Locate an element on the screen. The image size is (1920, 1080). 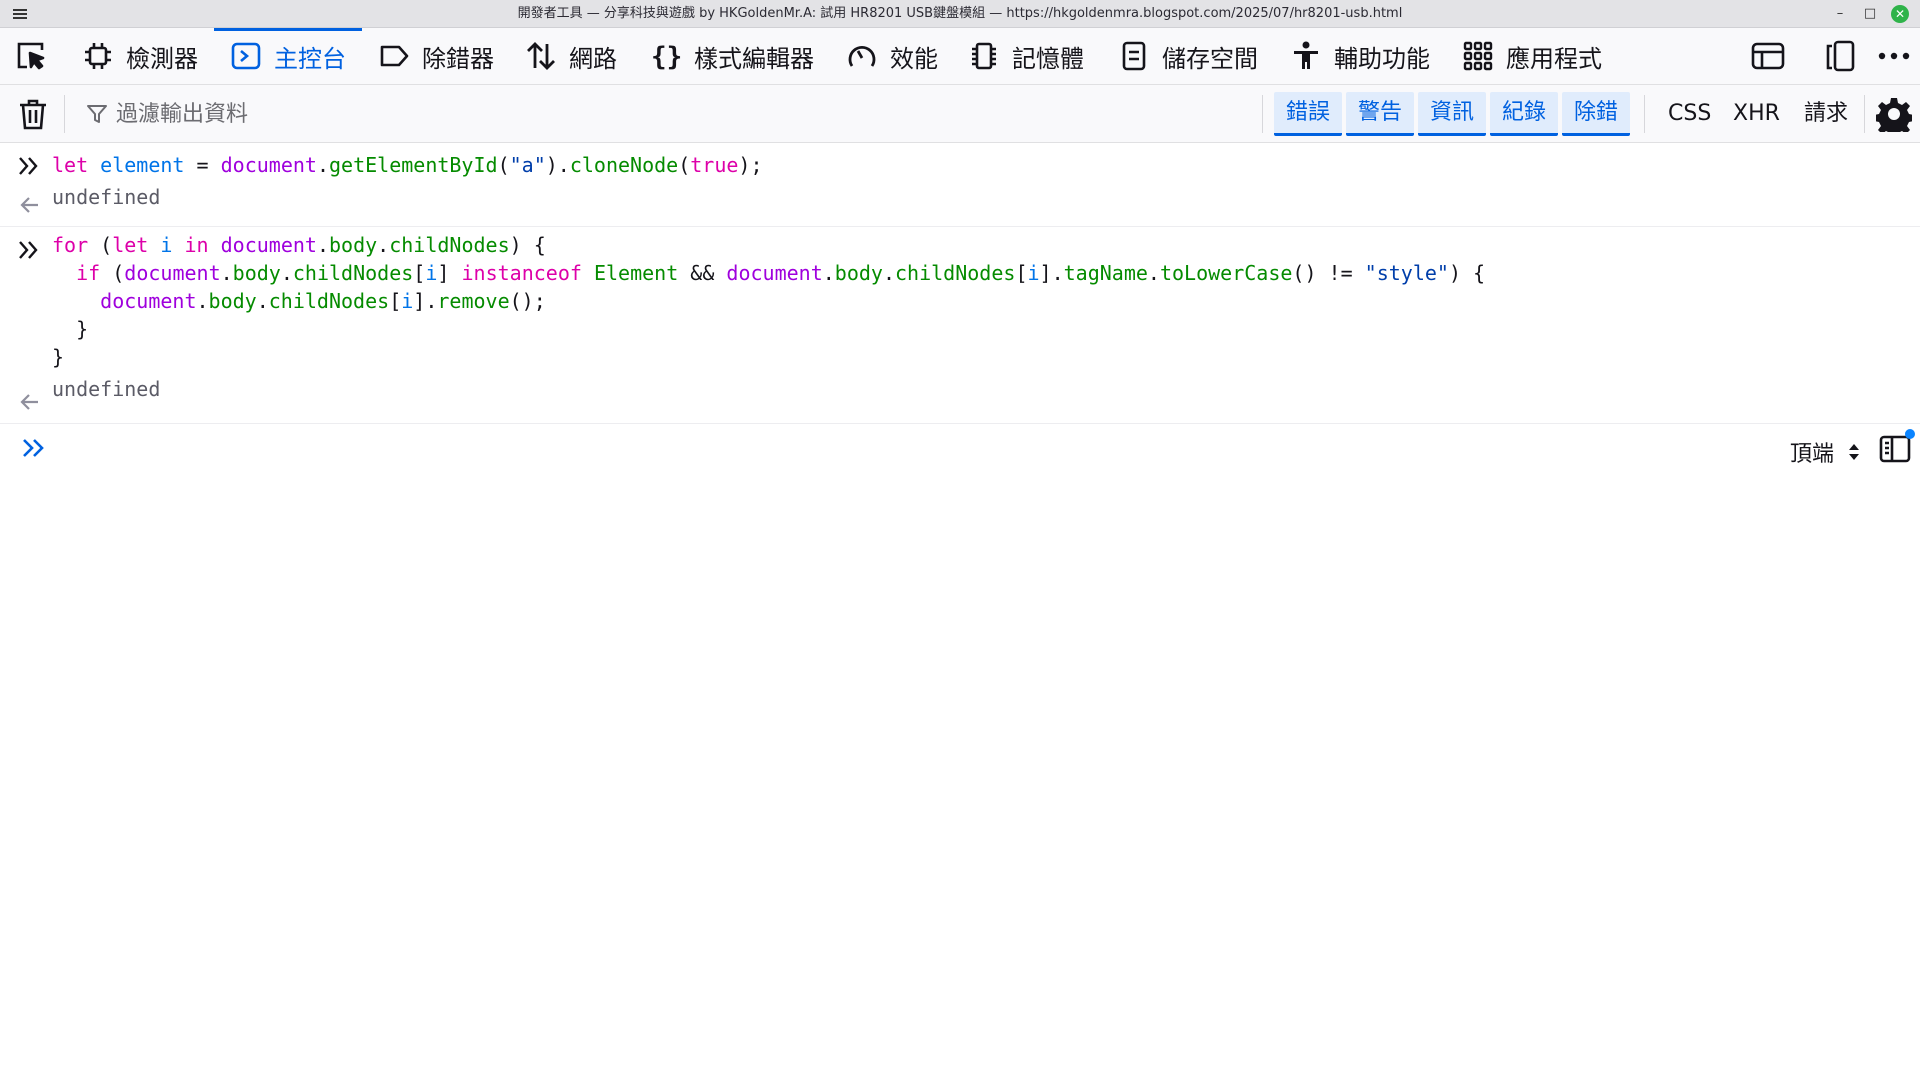
close-button: ✕ is located at coordinates (1900, 14).